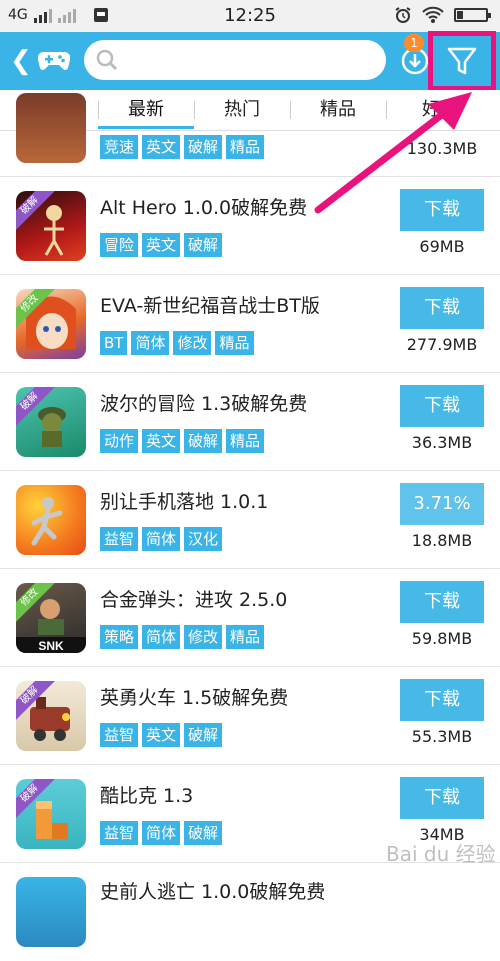 This screenshot has height=961, width=500. Describe the element at coordinates (51, 912) in the screenshot. I see `app-icon` at that location.